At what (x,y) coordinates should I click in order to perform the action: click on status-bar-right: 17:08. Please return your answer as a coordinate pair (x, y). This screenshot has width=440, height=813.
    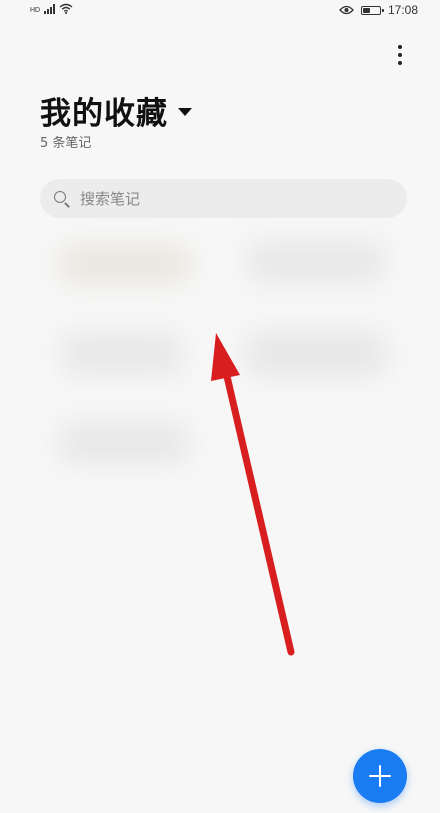
    Looking at the image, I should click on (378, 10).